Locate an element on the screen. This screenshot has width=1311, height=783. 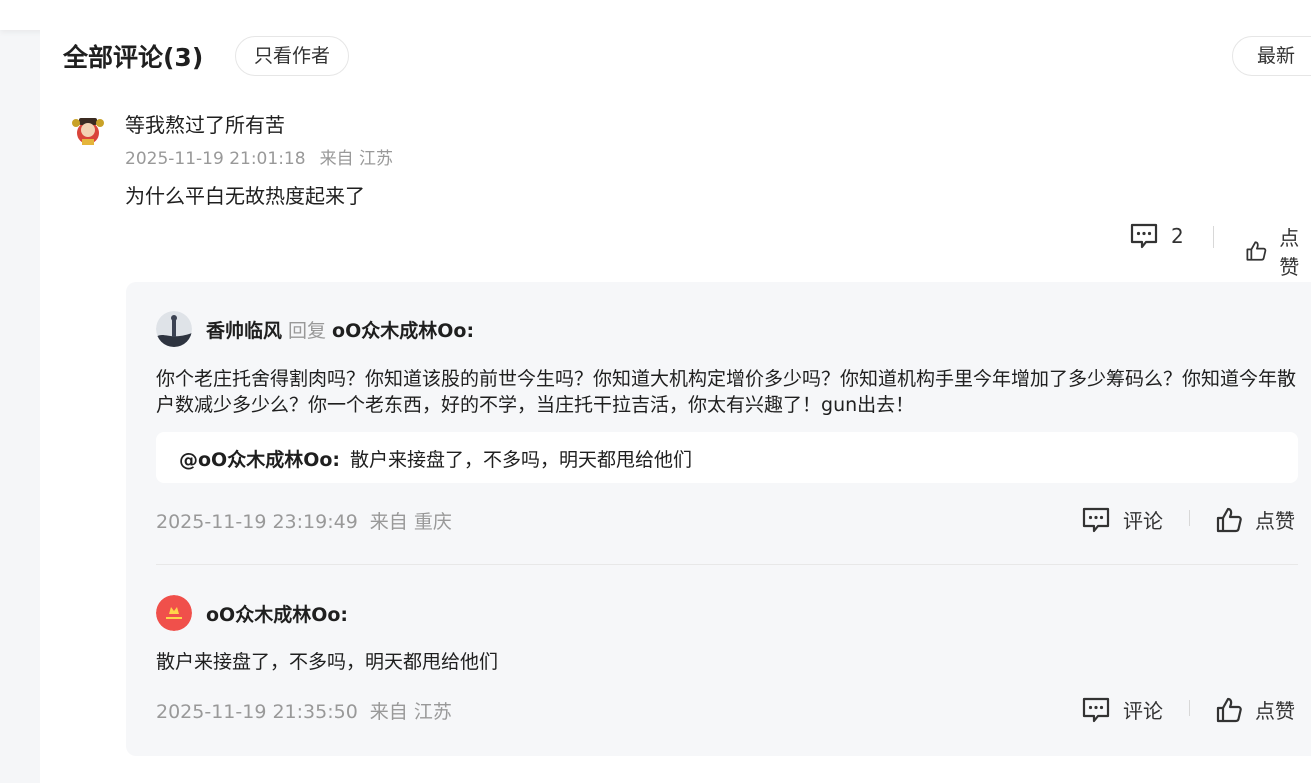
reply-time: 2025-11-19 23:19:49 is located at coordinates (257, 522).